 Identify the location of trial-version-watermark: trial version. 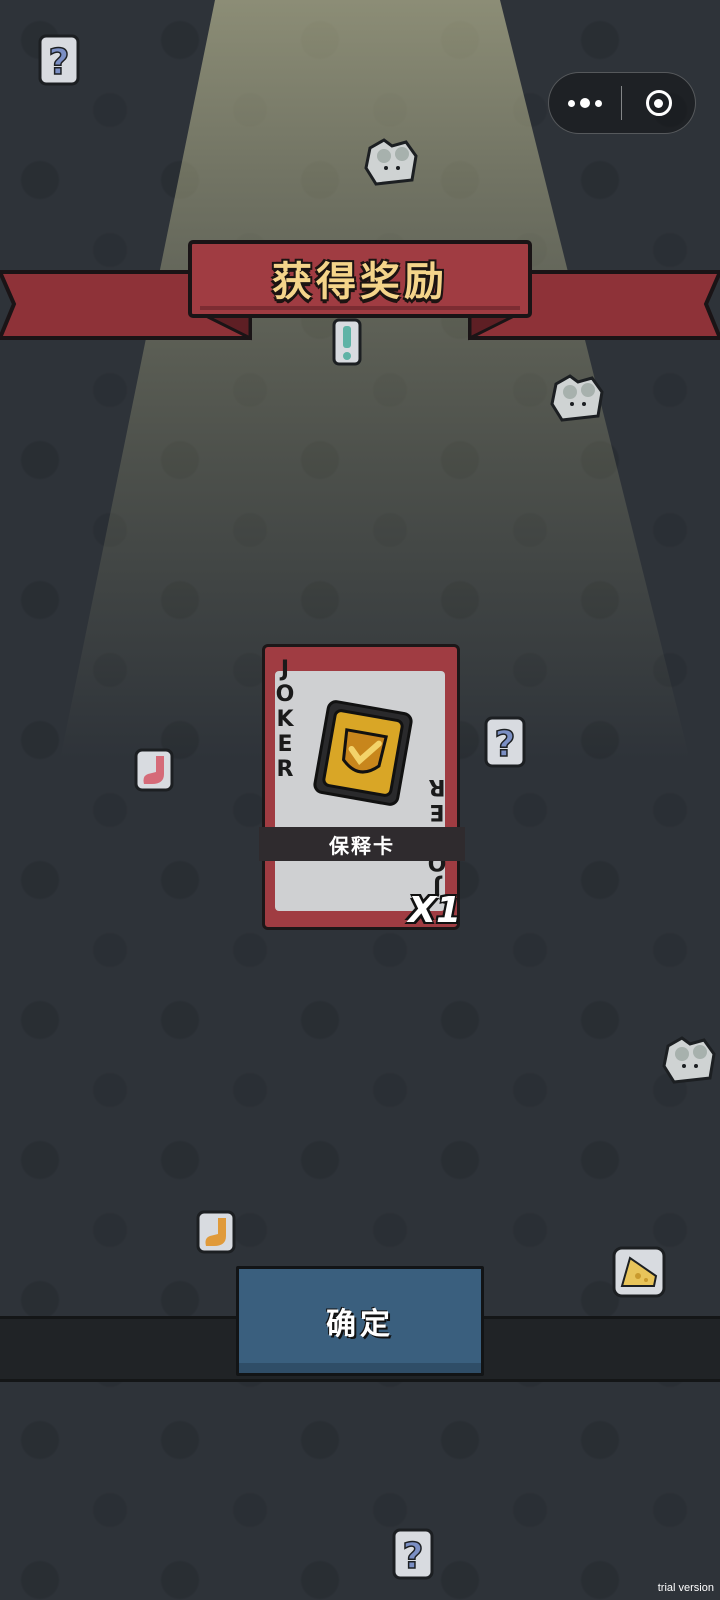
(685, 1588).